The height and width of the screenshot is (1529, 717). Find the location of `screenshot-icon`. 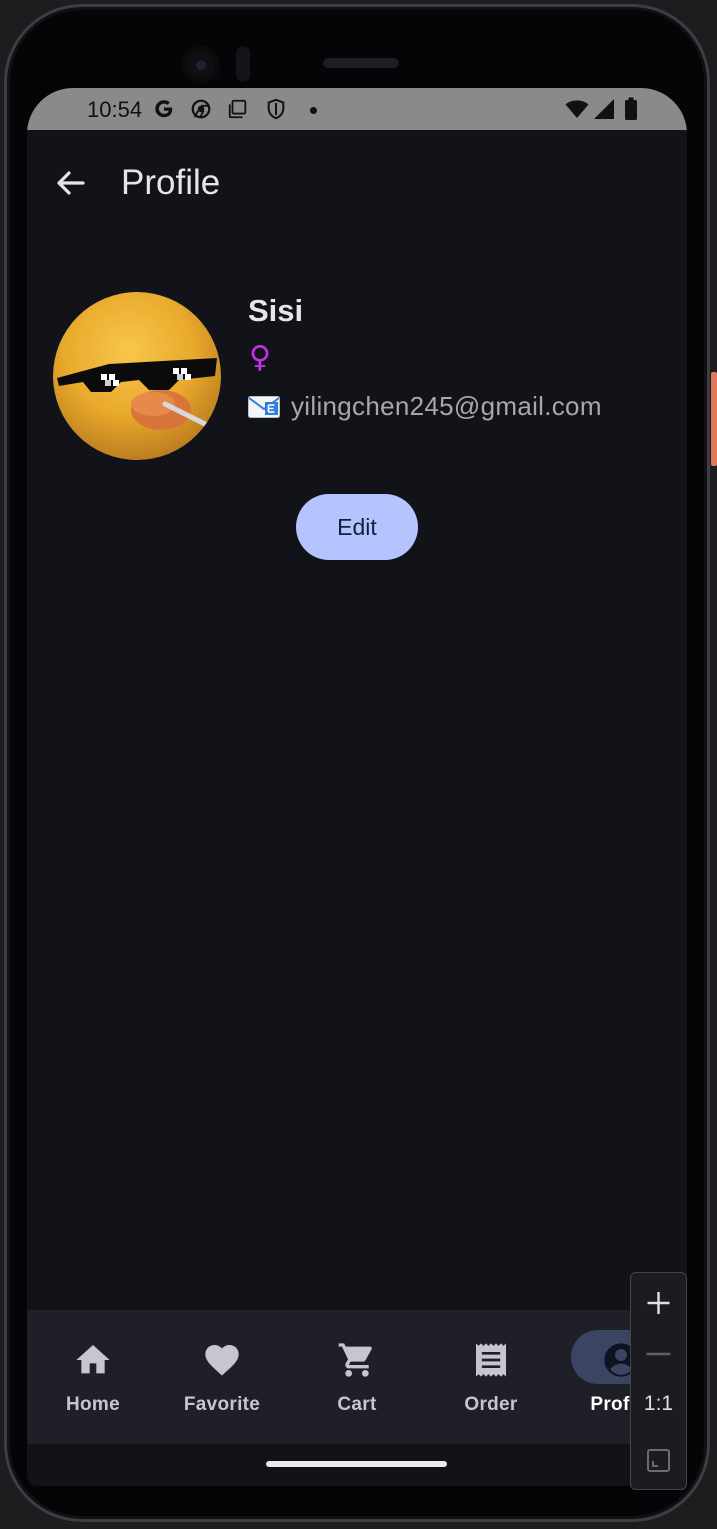

screenshot-icon is located at coordinates (237, 109).